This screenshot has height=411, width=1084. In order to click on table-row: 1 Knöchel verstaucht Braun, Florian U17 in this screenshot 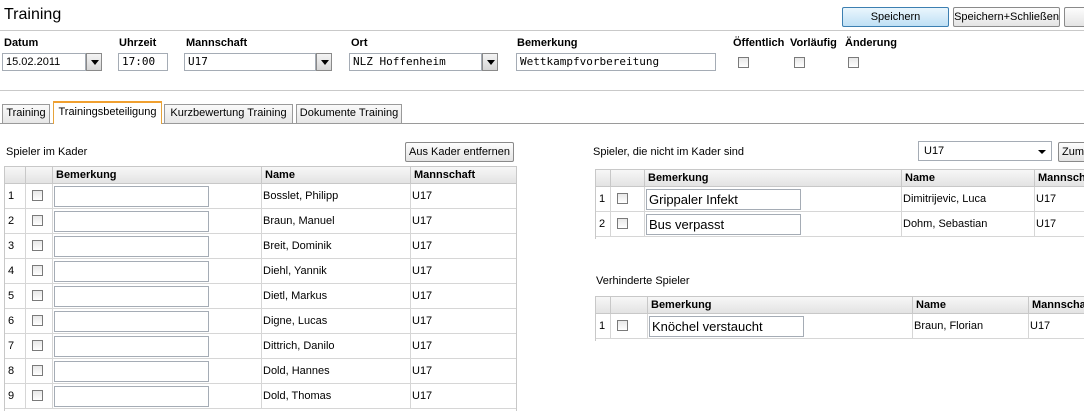, I will do `click(840, 326)`.